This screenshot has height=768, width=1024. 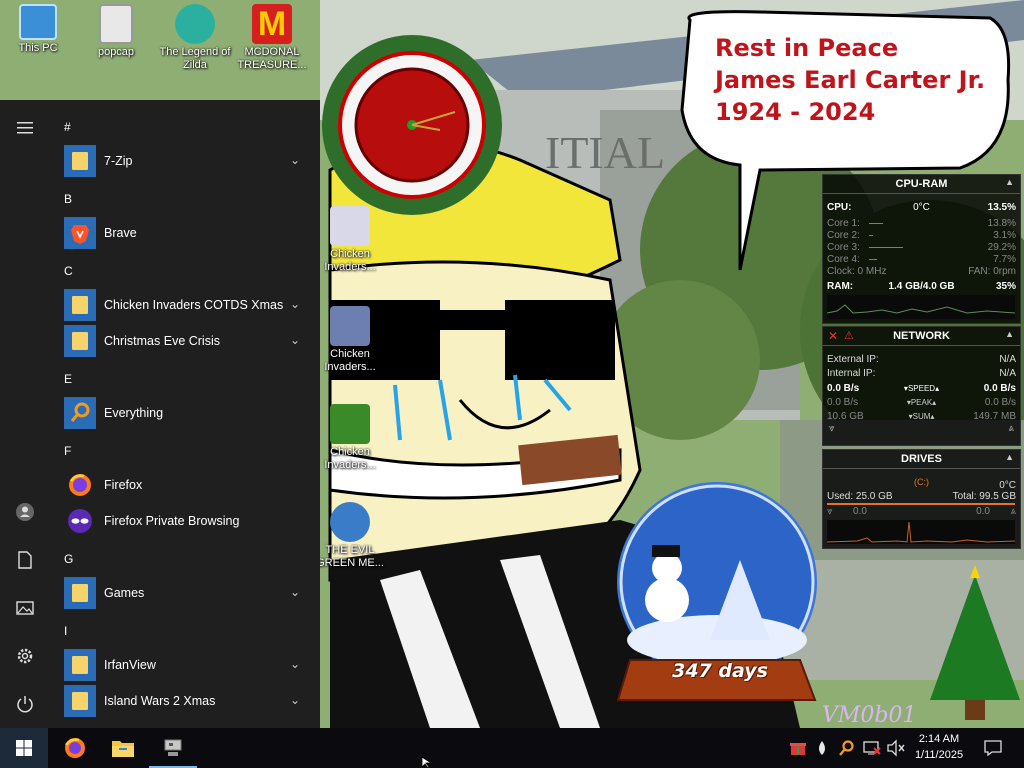 I want to click on internal-ip-row: Internal IP: N/A, so click(x=921, y=374).